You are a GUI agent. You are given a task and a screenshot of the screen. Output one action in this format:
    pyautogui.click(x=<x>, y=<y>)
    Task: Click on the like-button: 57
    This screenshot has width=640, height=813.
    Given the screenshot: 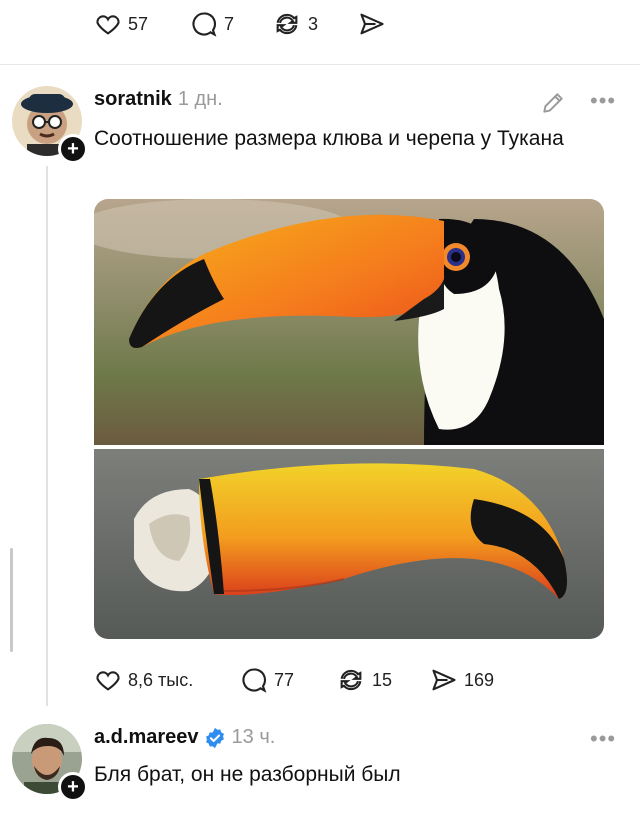 What is the action you would take?
    pyautogui.click(x=121, y=24)
    